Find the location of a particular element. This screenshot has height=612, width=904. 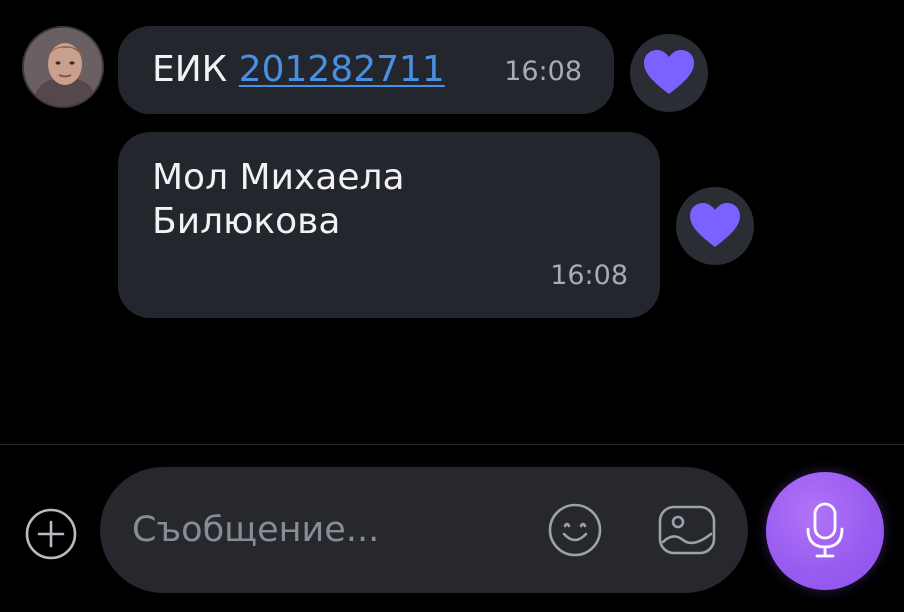

image-icon is located at coordinates (687, 530).